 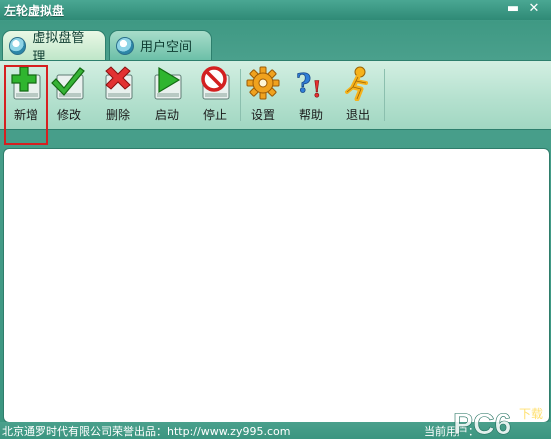 What do you see at coordinates (356, 83) in the screenshot?
I see `running-man-icon` at bounding box center [356, 83].